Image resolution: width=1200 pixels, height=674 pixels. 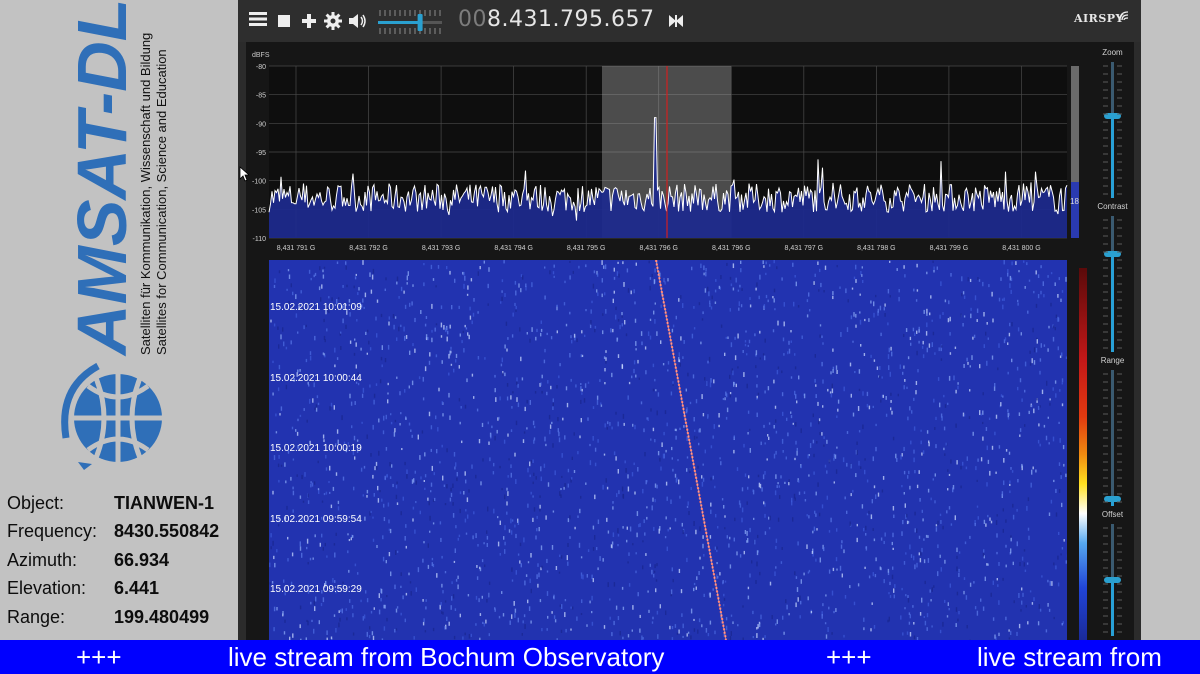 What do you see at coordinates (689, 21) in the screenshot?
I see `toolbar: 008.431.795.657 AIRSPY` at bounding box center [689, 21].